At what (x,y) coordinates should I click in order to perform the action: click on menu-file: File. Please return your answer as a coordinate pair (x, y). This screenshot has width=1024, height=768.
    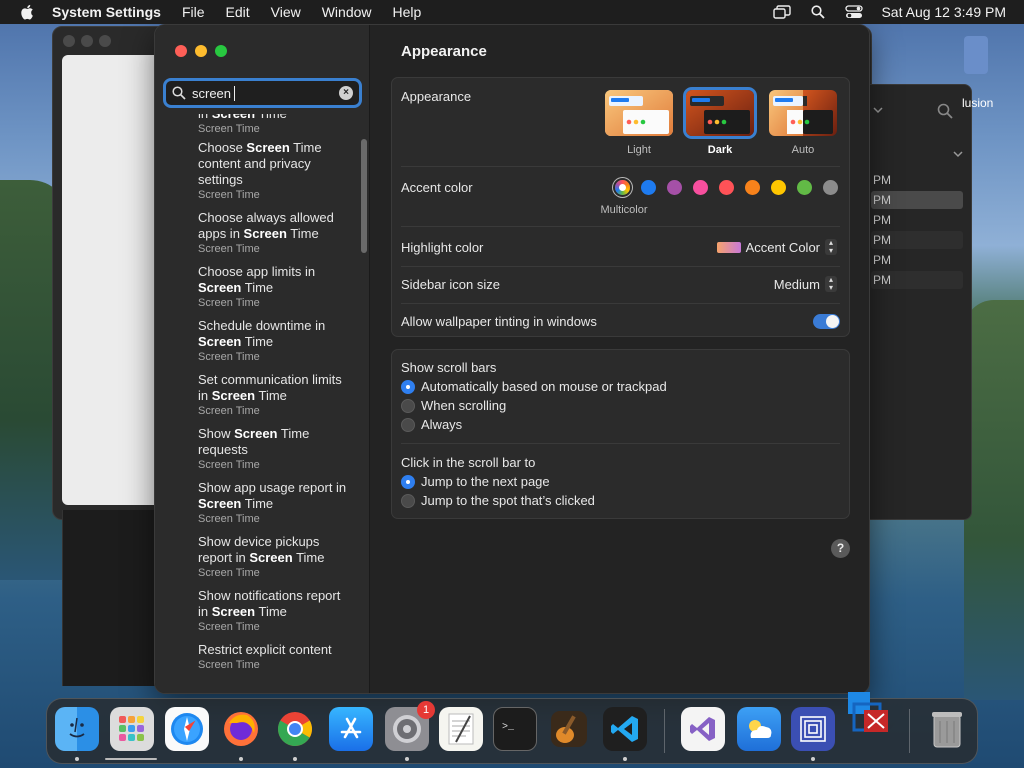
    Looking at the image, I should click on (193, 12).